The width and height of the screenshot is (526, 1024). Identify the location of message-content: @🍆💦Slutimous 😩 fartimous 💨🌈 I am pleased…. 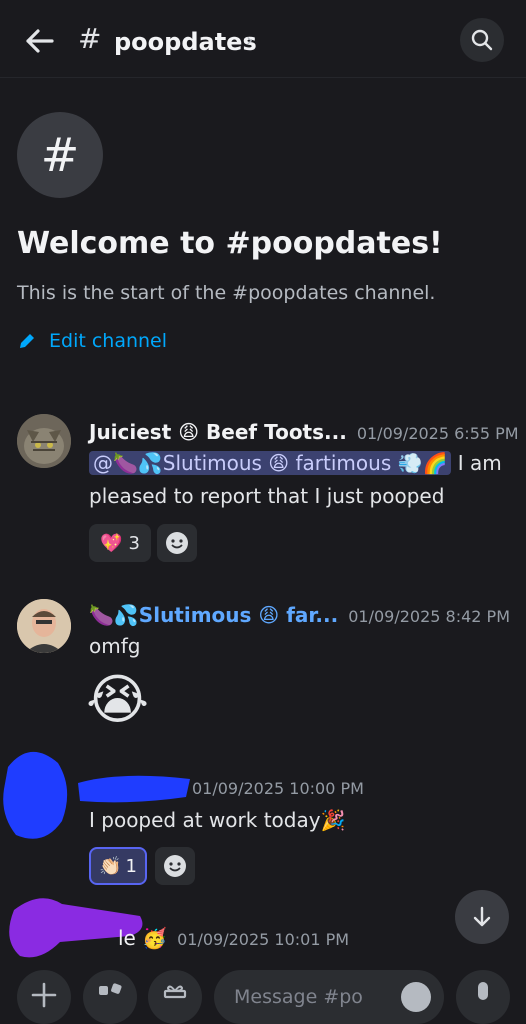
(299, 480).